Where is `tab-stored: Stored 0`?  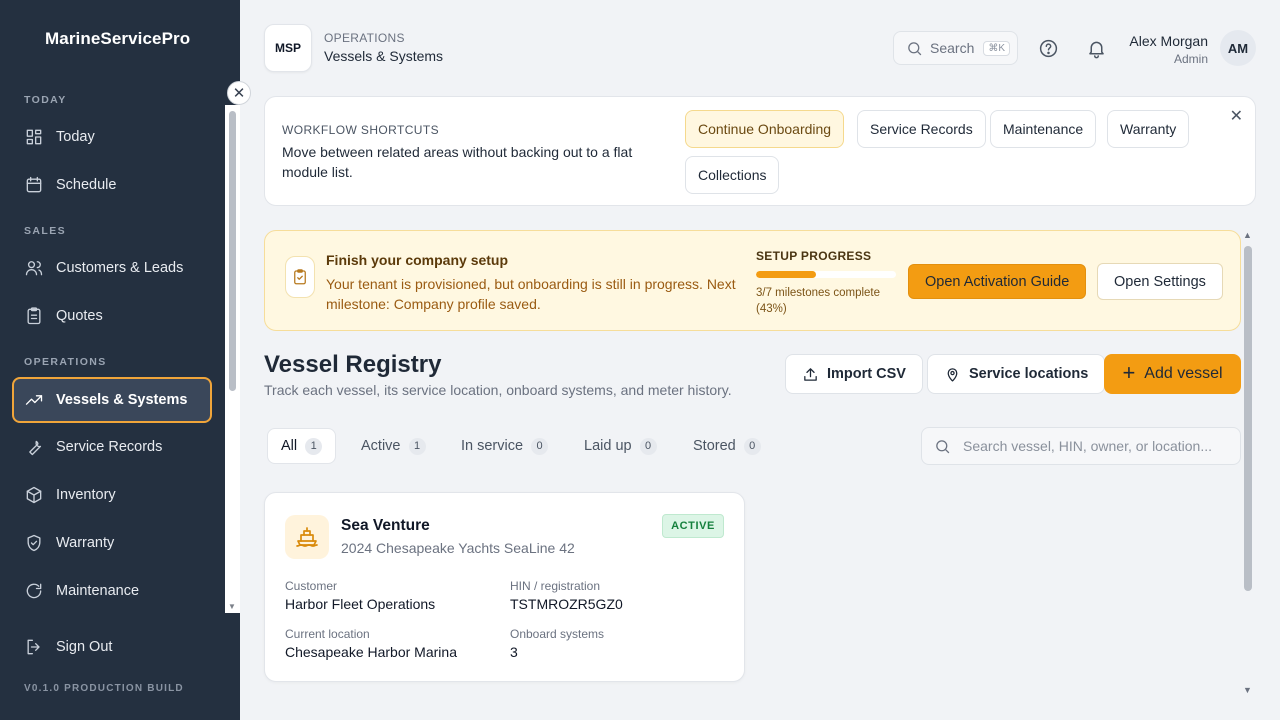
tab-stored: Stored 0 is located at coordinates (727, 446).